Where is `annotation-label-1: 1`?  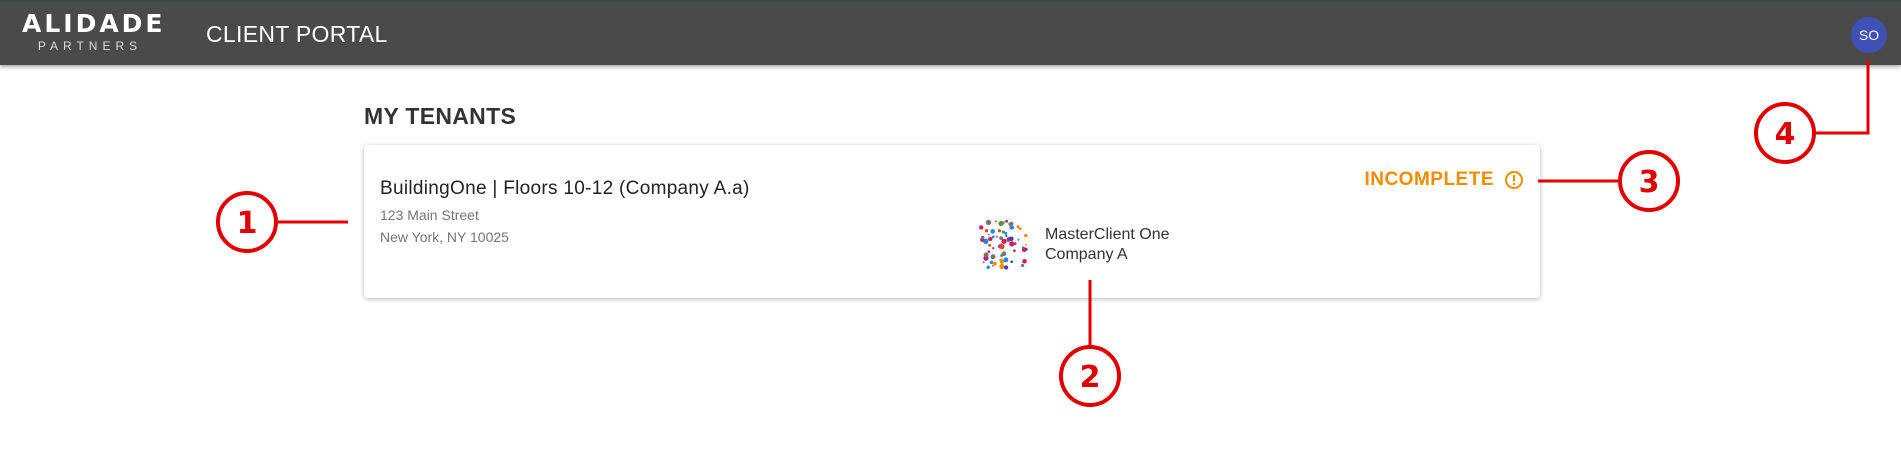
annotation-label-1: 1 is located at coordinates (247, 223).